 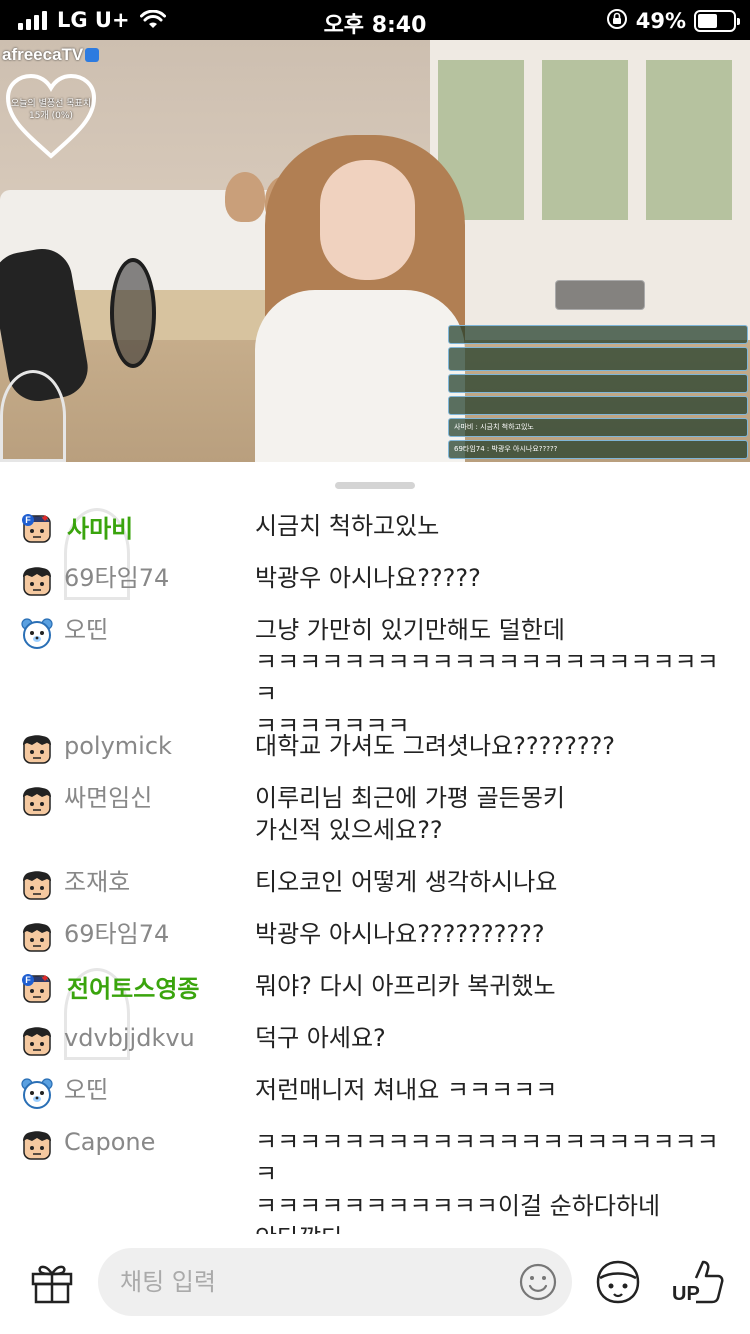 What do you see at coordinates (600, 295) in the screenshot?
I see `overlay-banner` at bounding box center [600, 295].